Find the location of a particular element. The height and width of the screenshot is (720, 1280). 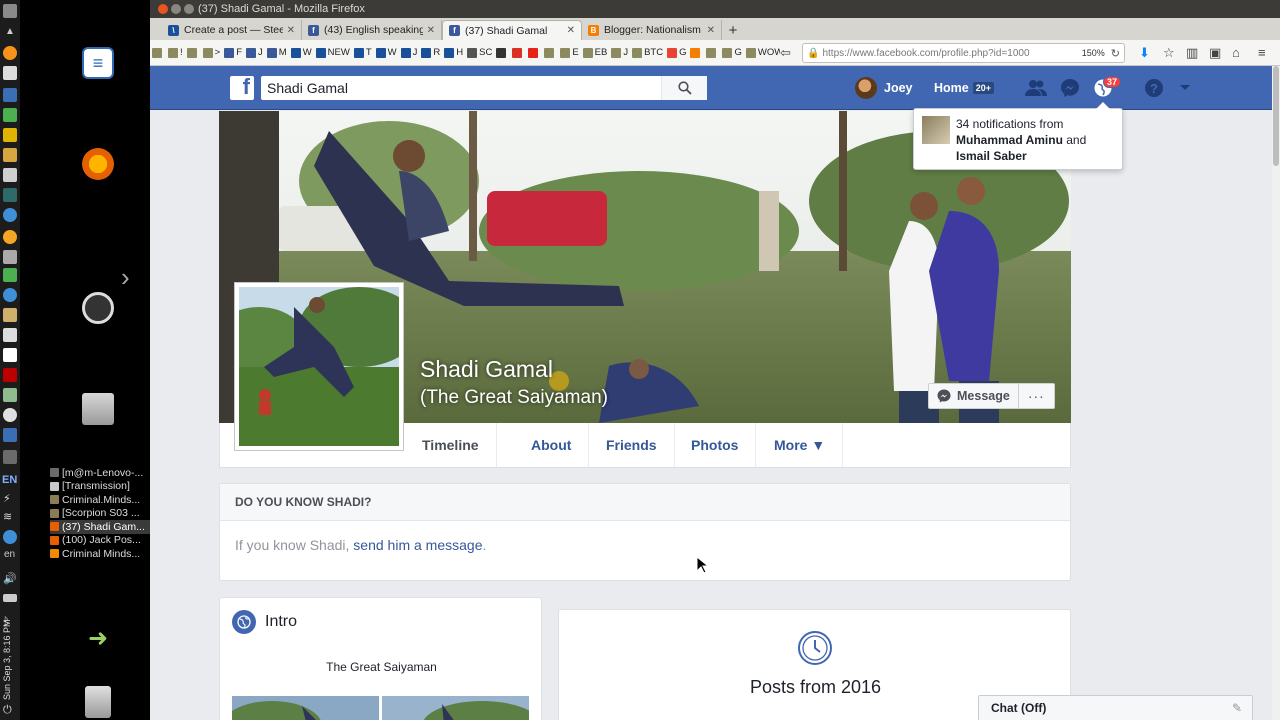

timeline-tab: More ▼ is located at coordinates (800, 445).